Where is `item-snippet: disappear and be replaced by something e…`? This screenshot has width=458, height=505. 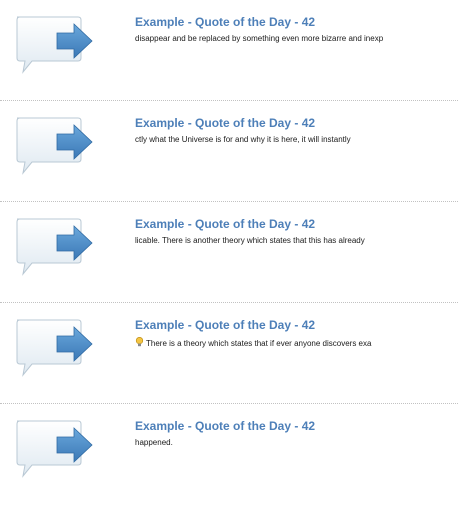
item-snippet: disappear and be replaced by something e… is located at coordinates (259, 38).